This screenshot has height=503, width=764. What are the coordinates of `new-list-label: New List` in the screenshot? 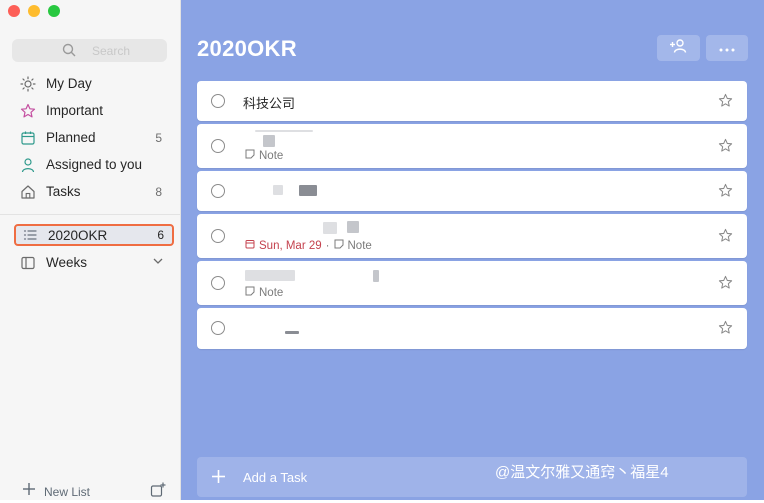 It's located at (67, 491).